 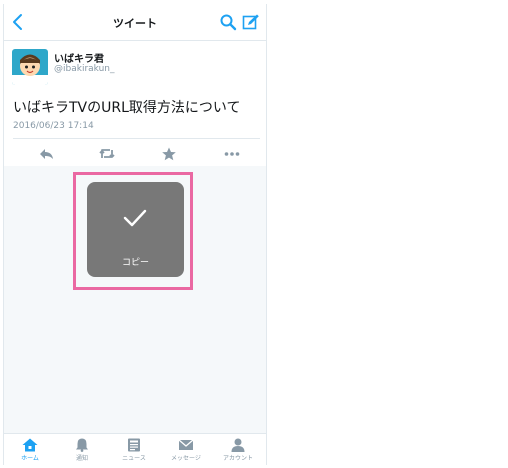 What do you see at coordinates (134, 445) in the screenshot?
I see `news-icon` at bounding box center [134, 445].